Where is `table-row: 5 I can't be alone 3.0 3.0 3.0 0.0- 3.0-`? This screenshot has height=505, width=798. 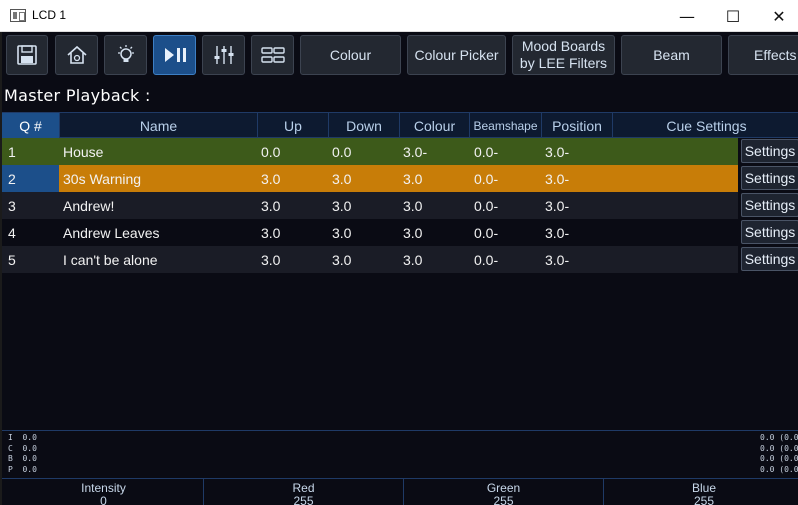 table-row: 5 I can't be alone 3.0 3.0 3.0 0.0- 3.0- is located at coordinates (370, 259).